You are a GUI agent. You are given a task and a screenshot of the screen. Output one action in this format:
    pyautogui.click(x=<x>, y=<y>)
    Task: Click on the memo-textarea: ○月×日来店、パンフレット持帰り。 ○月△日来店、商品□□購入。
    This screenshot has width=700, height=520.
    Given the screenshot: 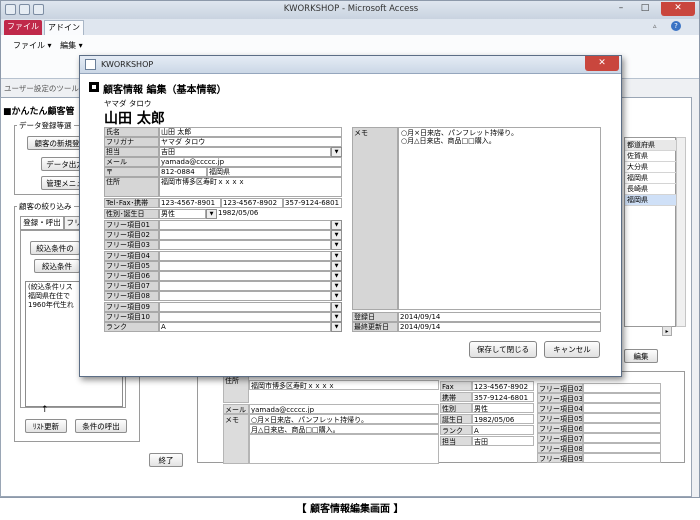 What is the action you would take?
    pyautogui.click(x=499, y=218)
    